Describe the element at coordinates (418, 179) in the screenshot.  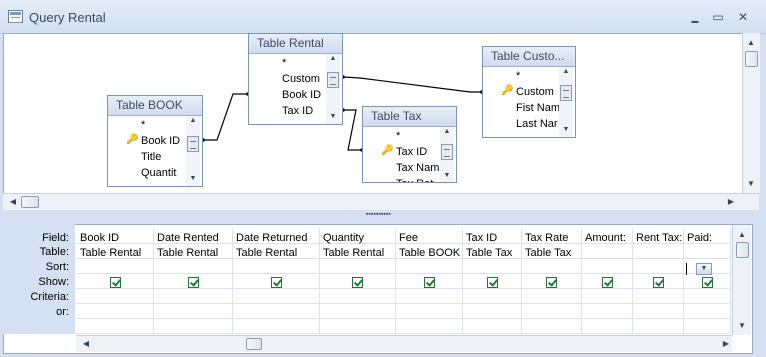
I see `field-item: Tax Rat` at that location.